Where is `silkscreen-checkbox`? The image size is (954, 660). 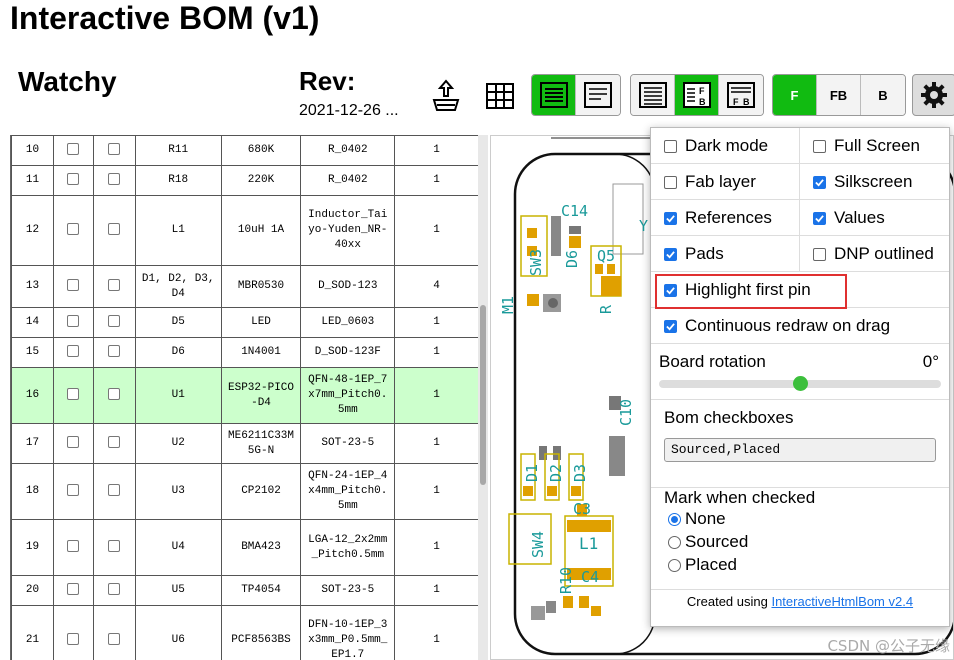
silkscreen-checkbox is located at coordinates (819, 182).